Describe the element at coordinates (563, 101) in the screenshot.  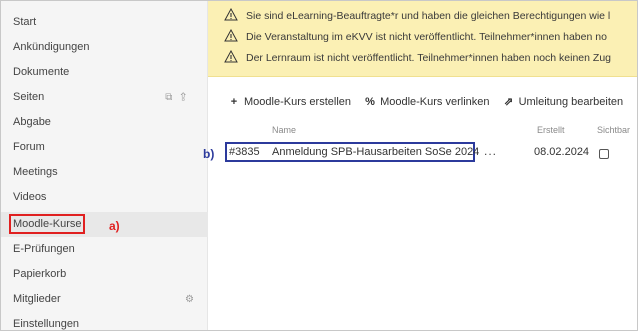
I see `edit-redirect-button: ⇗ Umleitung bearbeiten` at that location.